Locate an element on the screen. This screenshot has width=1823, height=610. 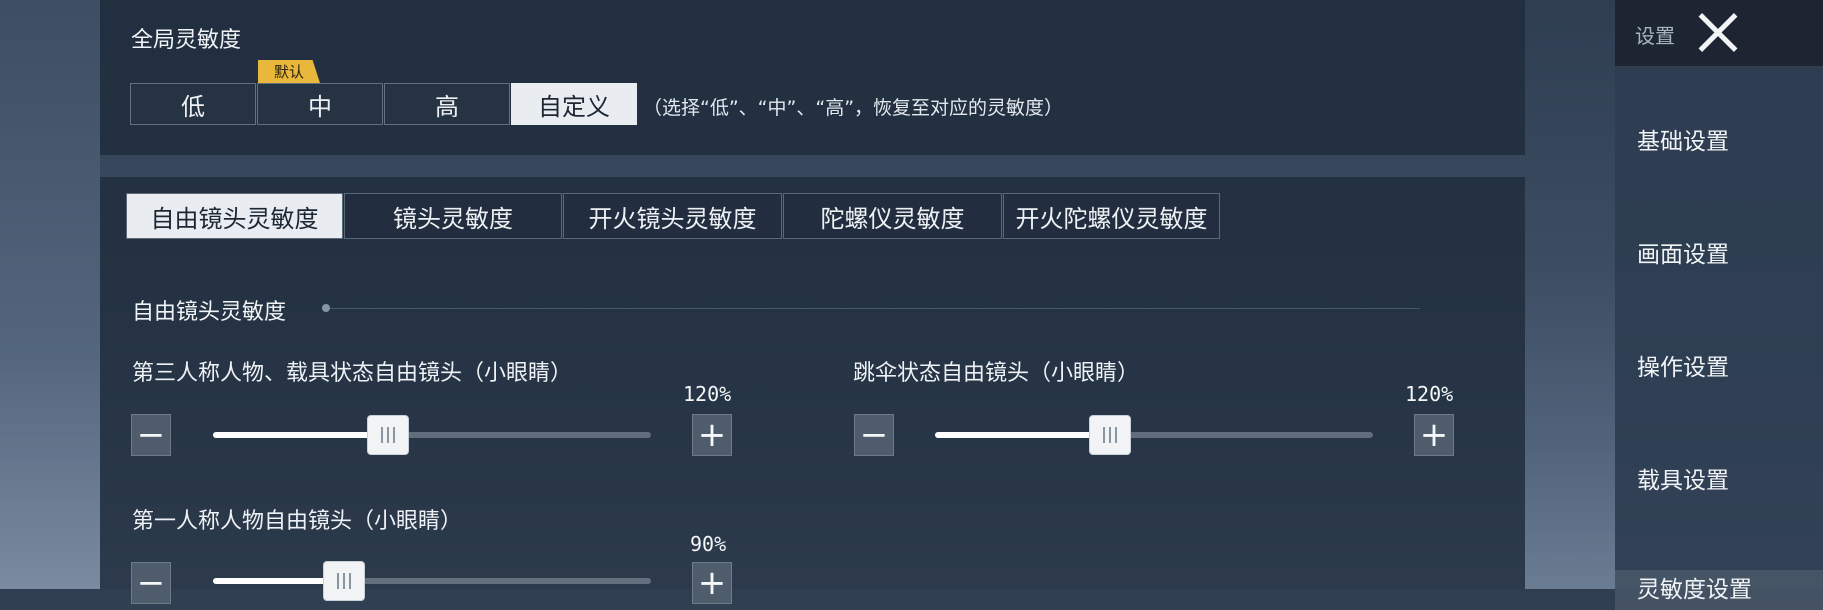
settings-sidebar: 设置 基础设置 画面设置 操作设置 载具设置 灵敏度设置 is located at coordinates (1719, 305).